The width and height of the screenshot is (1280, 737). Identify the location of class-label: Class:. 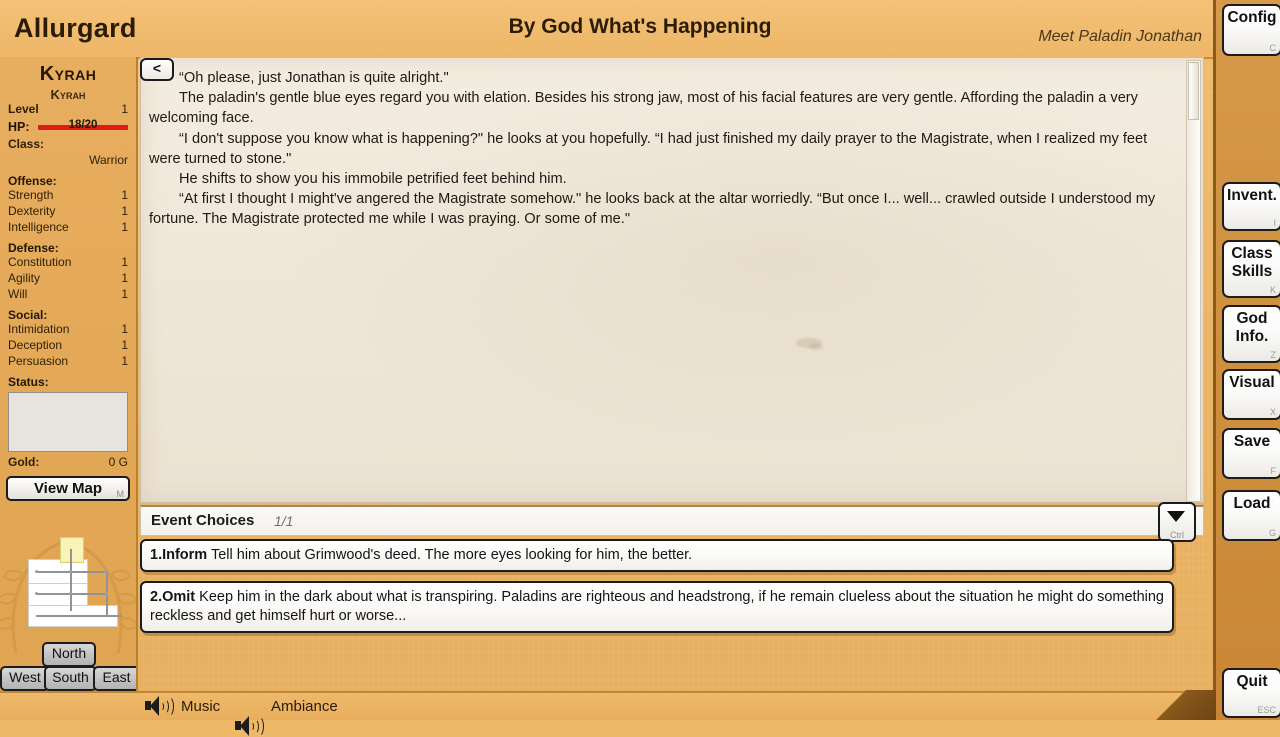
(26, 144).